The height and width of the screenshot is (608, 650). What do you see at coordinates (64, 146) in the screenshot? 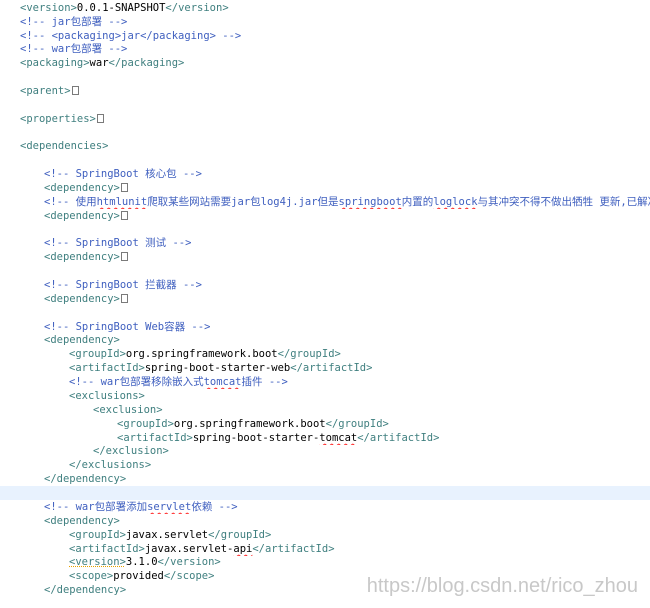
I see `code-line-11: <dependencies>` at bounding box center [64, 146].